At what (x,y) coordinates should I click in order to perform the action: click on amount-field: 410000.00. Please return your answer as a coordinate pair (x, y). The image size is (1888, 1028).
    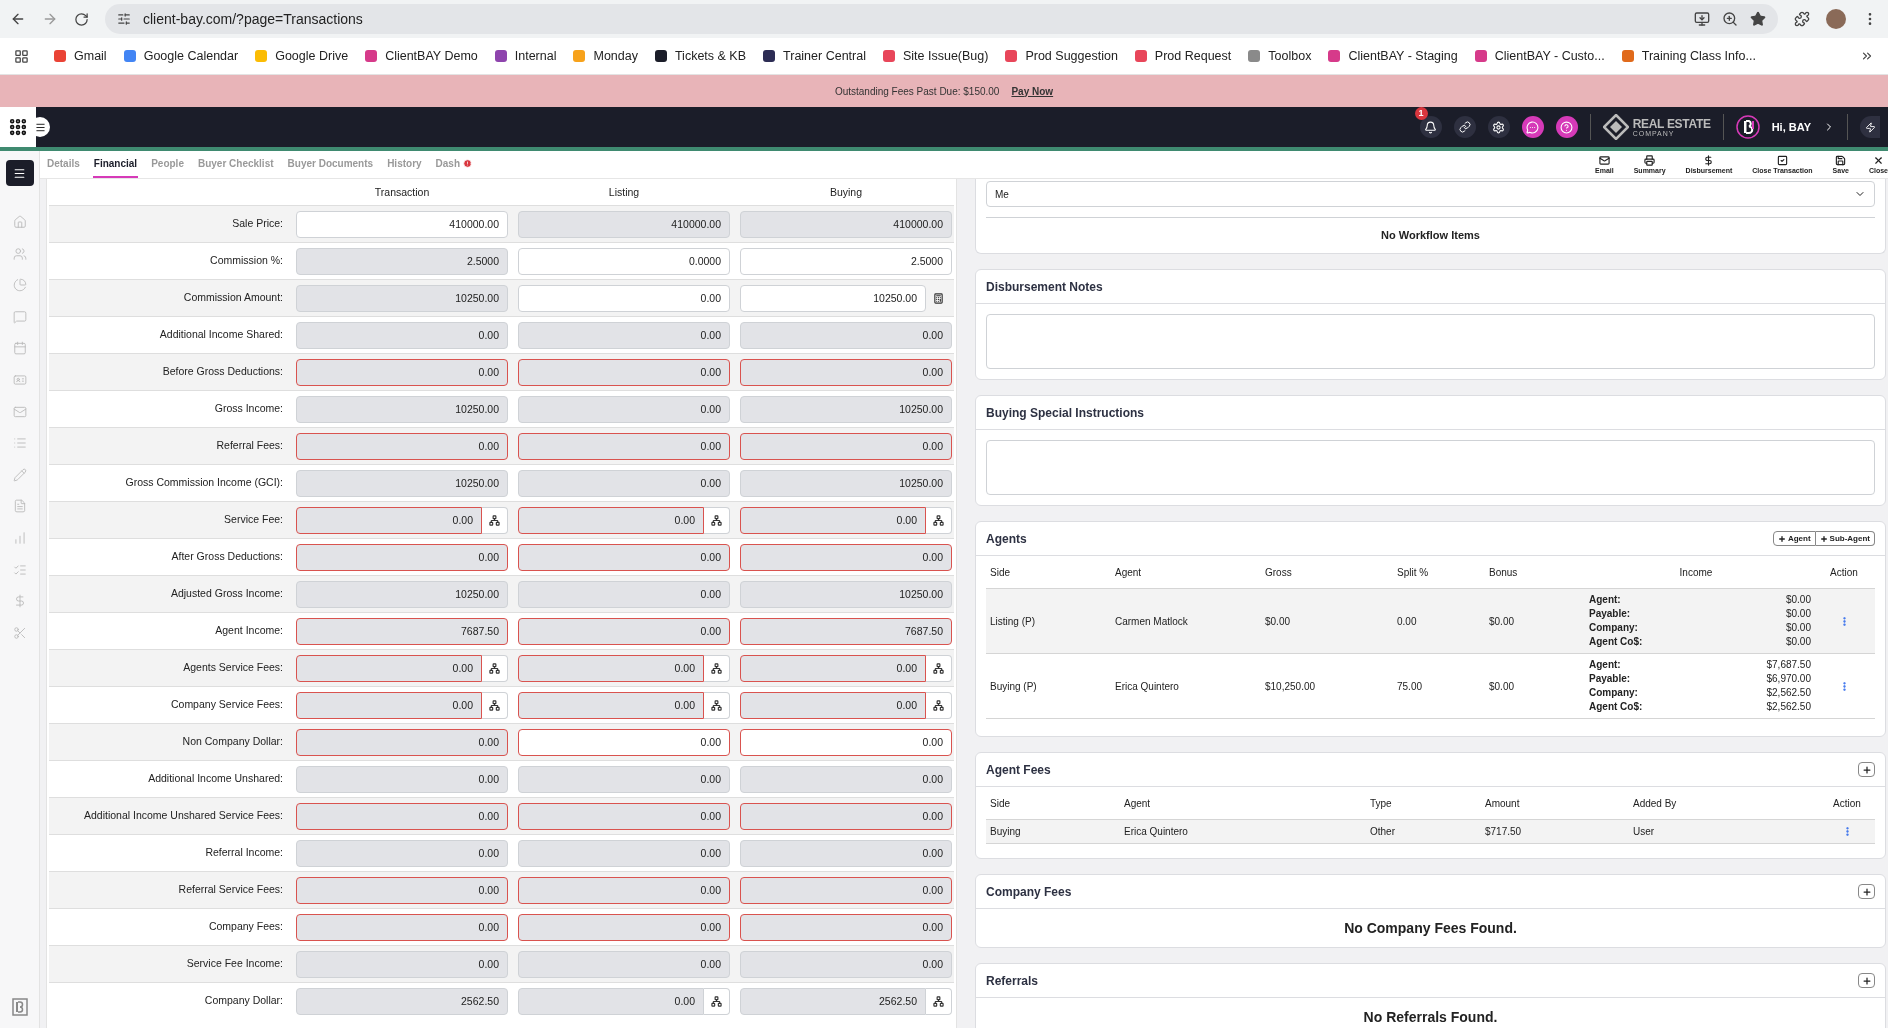
    Looking at the image, I should click on (402, 224).